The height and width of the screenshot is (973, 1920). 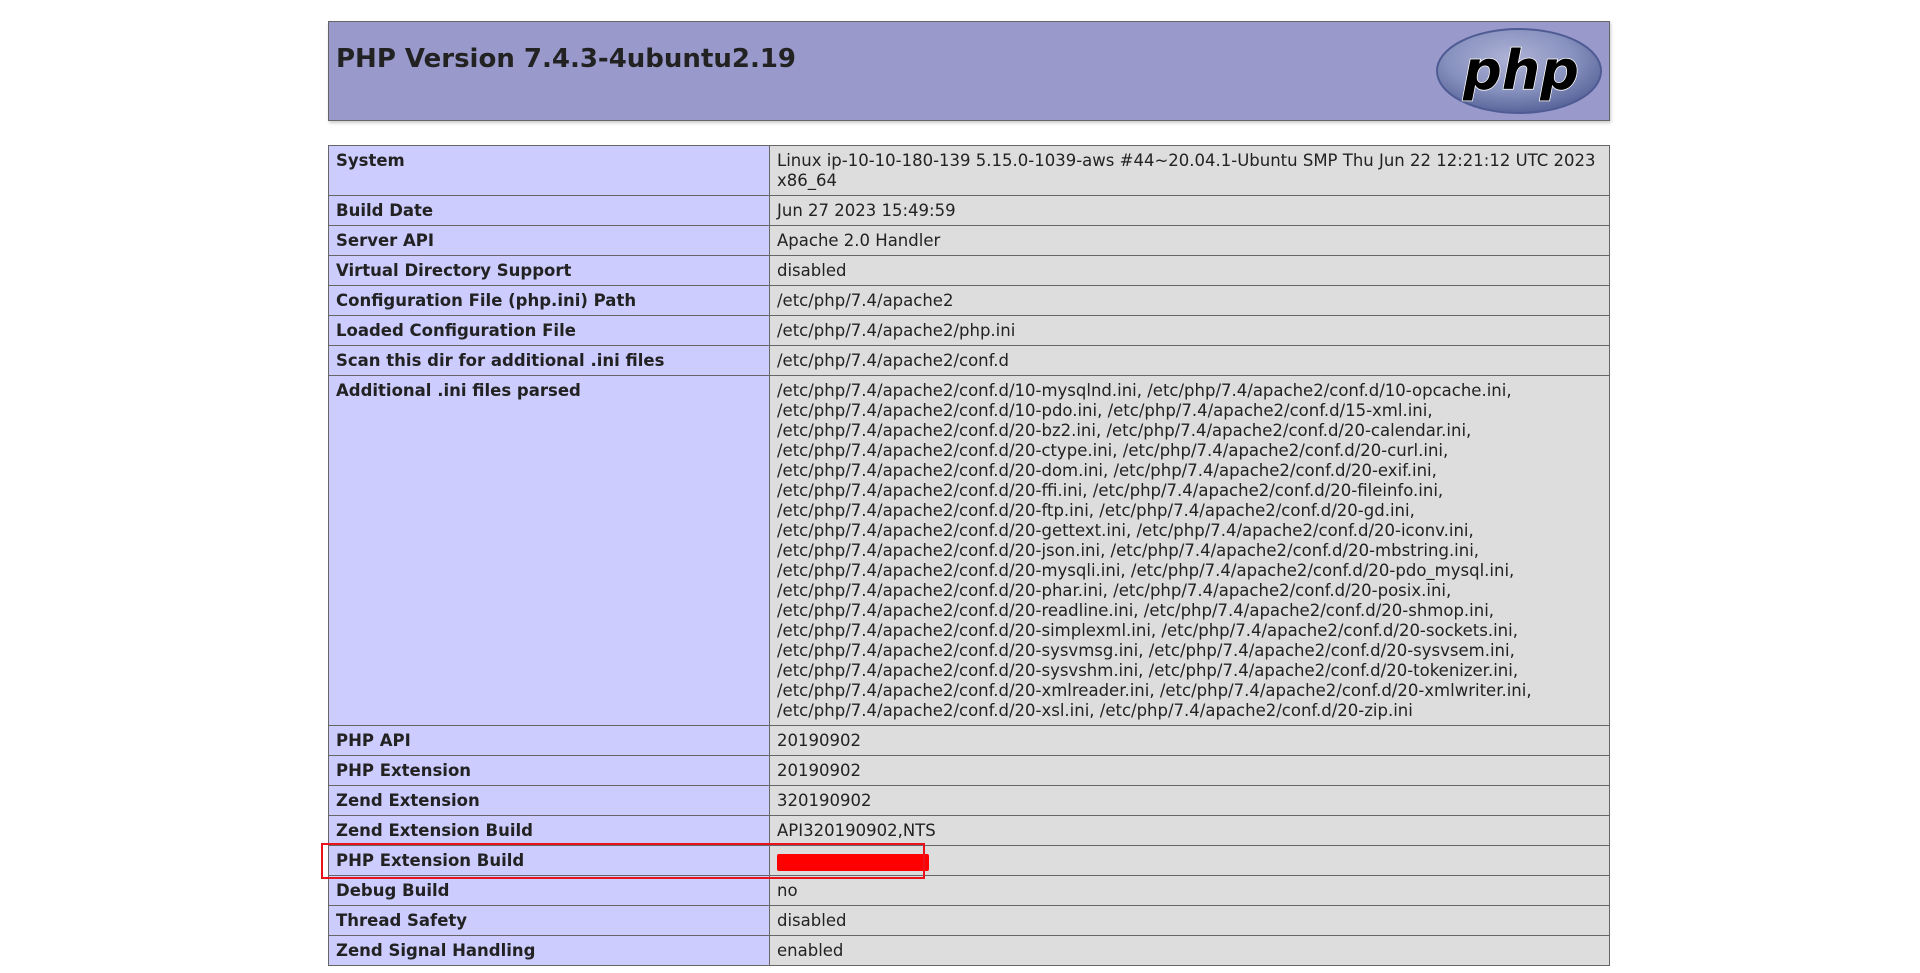 What do you see at coordinates (1189, 830) in the screenshot?
I see `row-value-zend-extension-build: API320190902,NTS` at bounding box center [1189, 830].